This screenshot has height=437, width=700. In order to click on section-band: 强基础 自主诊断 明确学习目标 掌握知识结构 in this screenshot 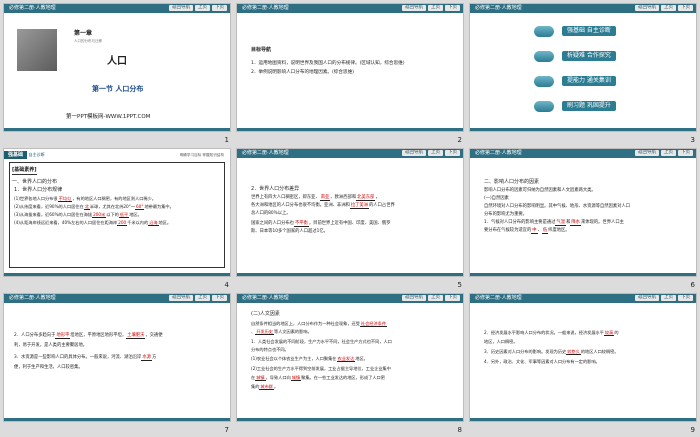, I will do `click(117, 155)`.